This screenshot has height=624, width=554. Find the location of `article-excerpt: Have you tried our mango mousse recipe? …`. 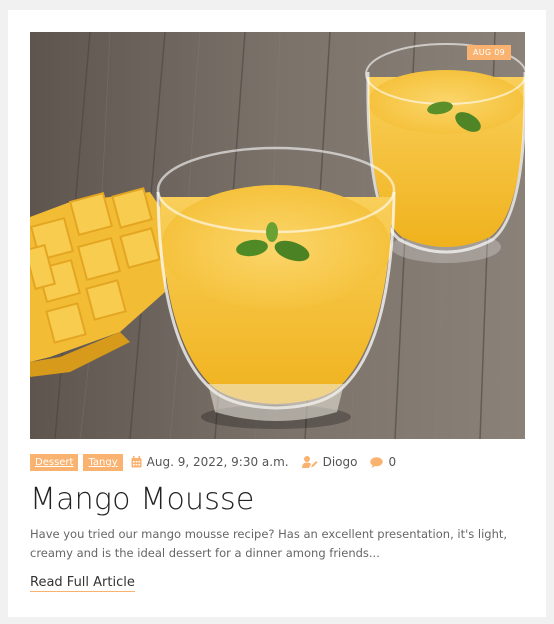

article-excerpt: Have you tried our mango mousse recipe? … is located at coordinates (269, 543).